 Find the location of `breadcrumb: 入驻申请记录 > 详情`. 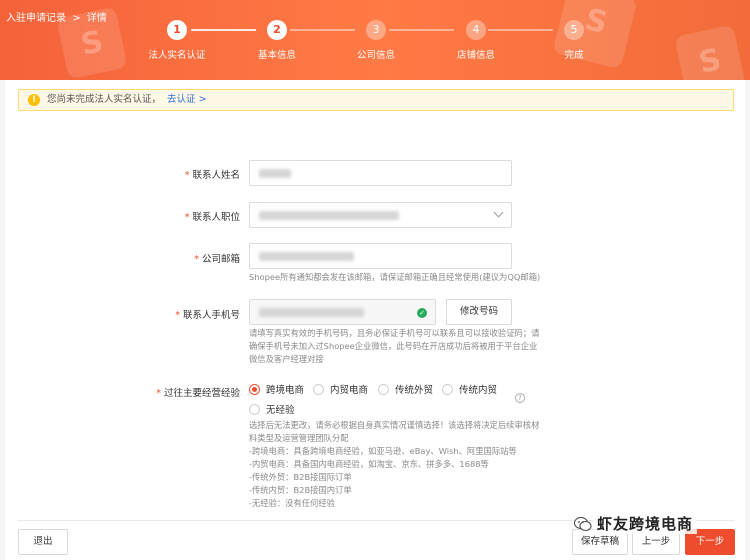

breadcrumb: 入驻申请记录 > 详情 is located at coordinates (56, 16).